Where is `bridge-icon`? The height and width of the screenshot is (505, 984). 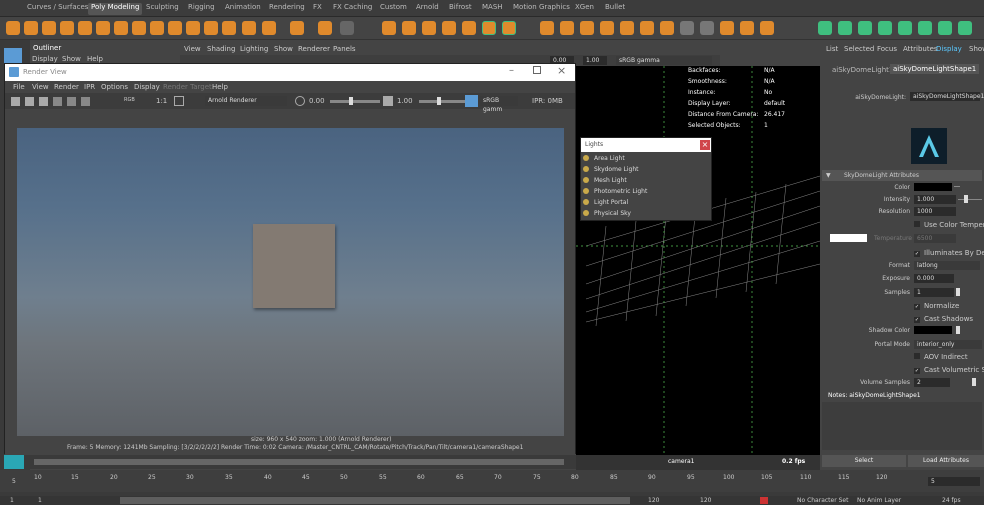 bridge-icon is located at coordinates (509, 28).